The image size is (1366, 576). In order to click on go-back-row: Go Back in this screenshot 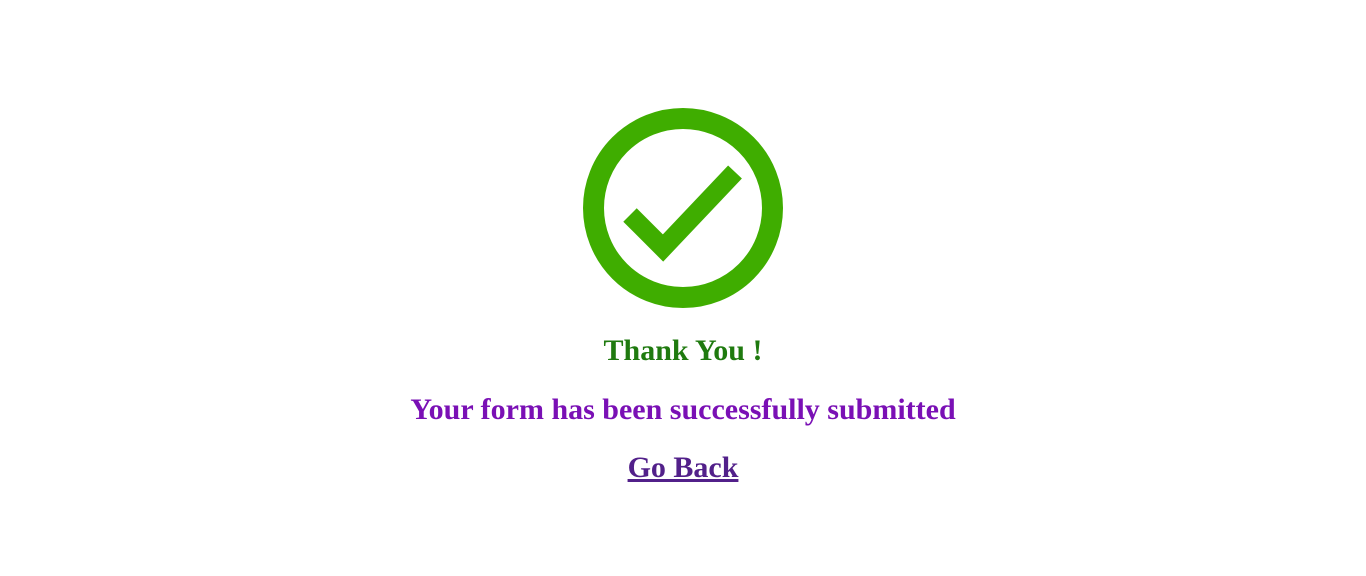, I will do `click(683, 468)`.